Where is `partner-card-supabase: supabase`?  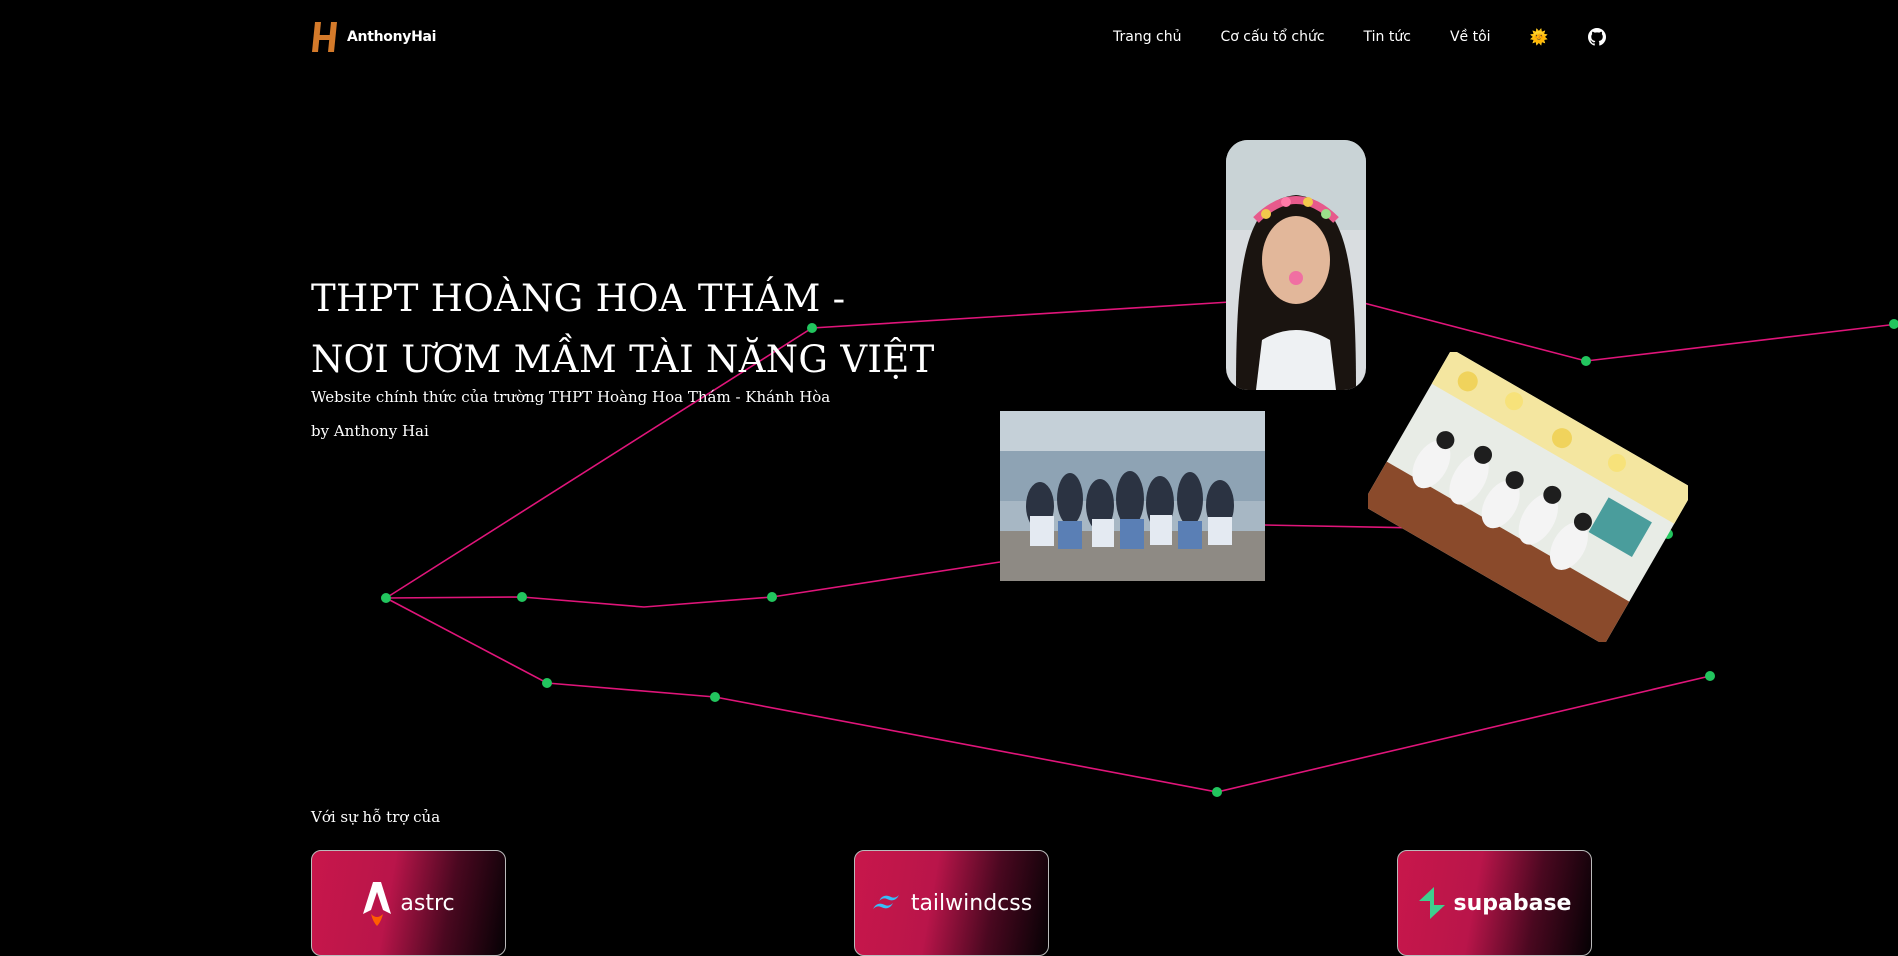
partner-card-supabase: supabase is located at coordinates (1494, 903).